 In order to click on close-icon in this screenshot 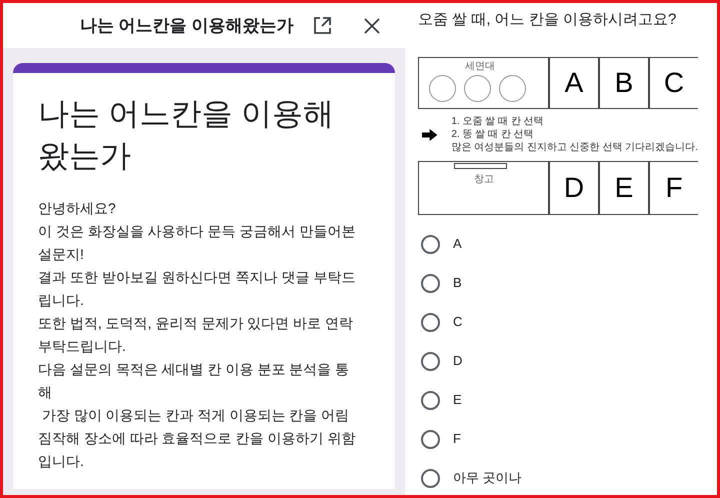, I will do `click(372, 26)`.